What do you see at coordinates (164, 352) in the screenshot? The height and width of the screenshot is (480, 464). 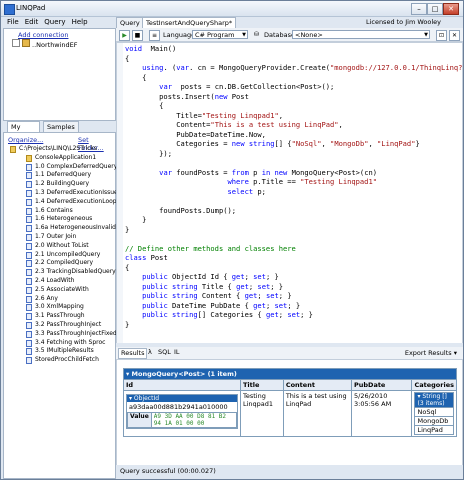 I see `tab-sql: SQL` at bounding box center [164, 352].